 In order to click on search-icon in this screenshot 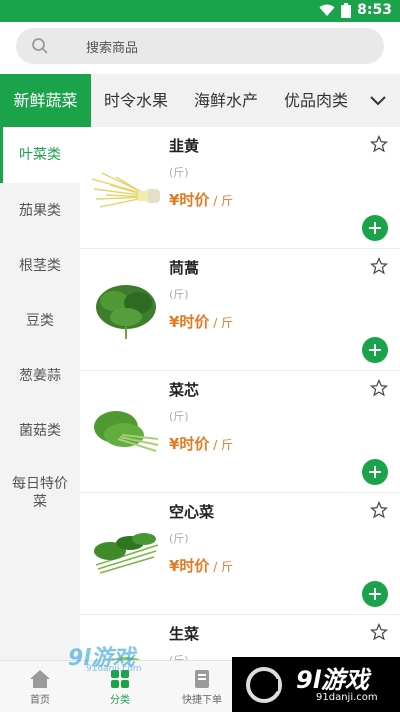, I will do `click(40, 46)`.